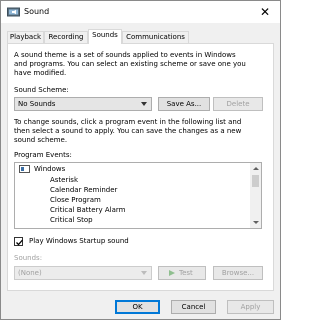  I want to click on sounds-label: Sounds:, so click(28, 258).